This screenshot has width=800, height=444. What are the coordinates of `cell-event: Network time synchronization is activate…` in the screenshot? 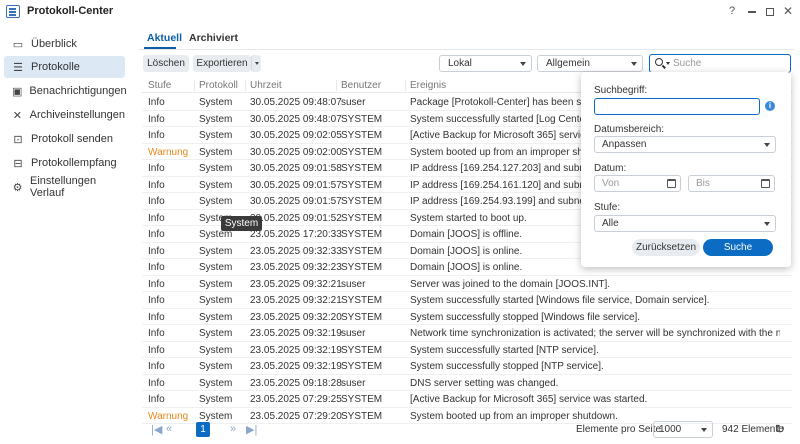 It's located at (595, 333).